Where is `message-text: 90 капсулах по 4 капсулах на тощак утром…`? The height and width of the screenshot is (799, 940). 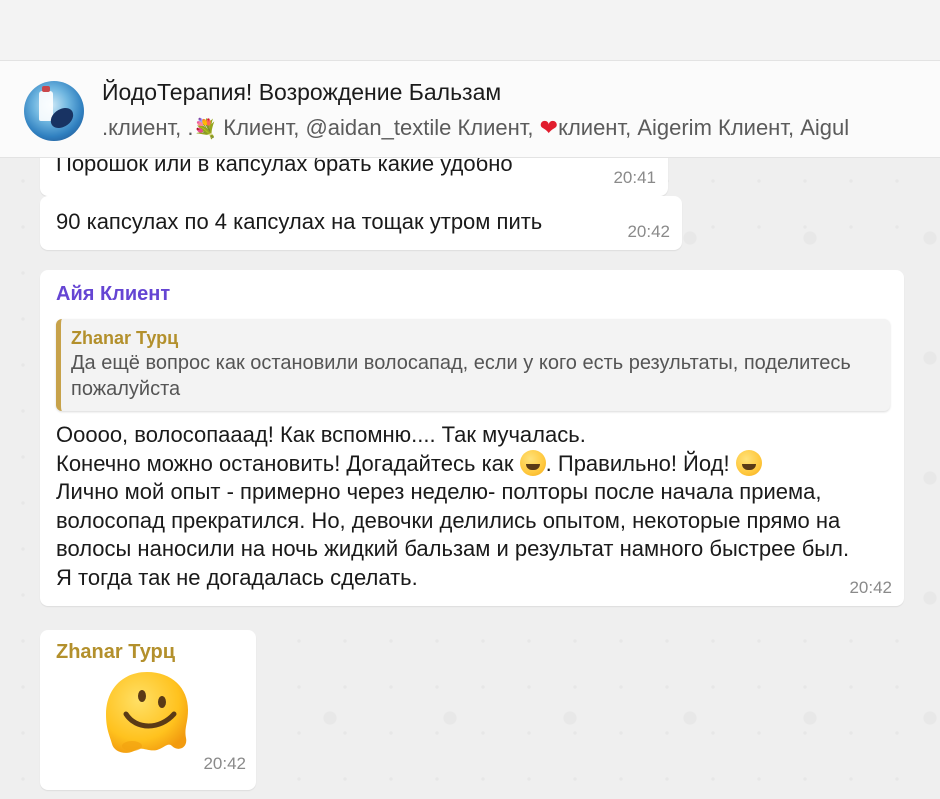 message-text: 90 капсулах по 4 капсулах на тощак утром… is located at coordinates (299, 221).